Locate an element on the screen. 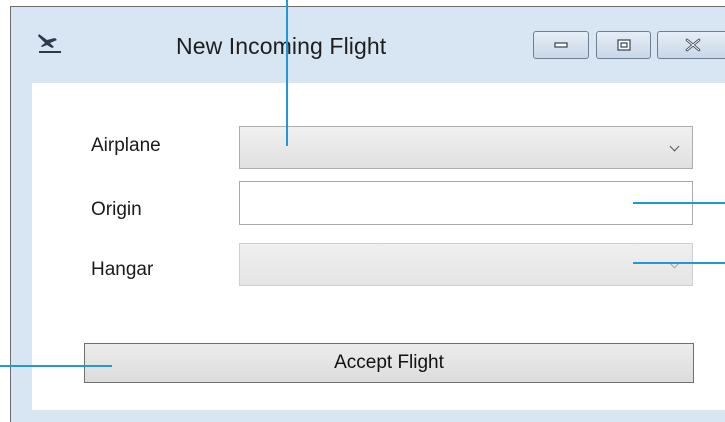 Image resolution: width=725 pixels, height=422 pixels. close-button is located at coordinates (691, 45).